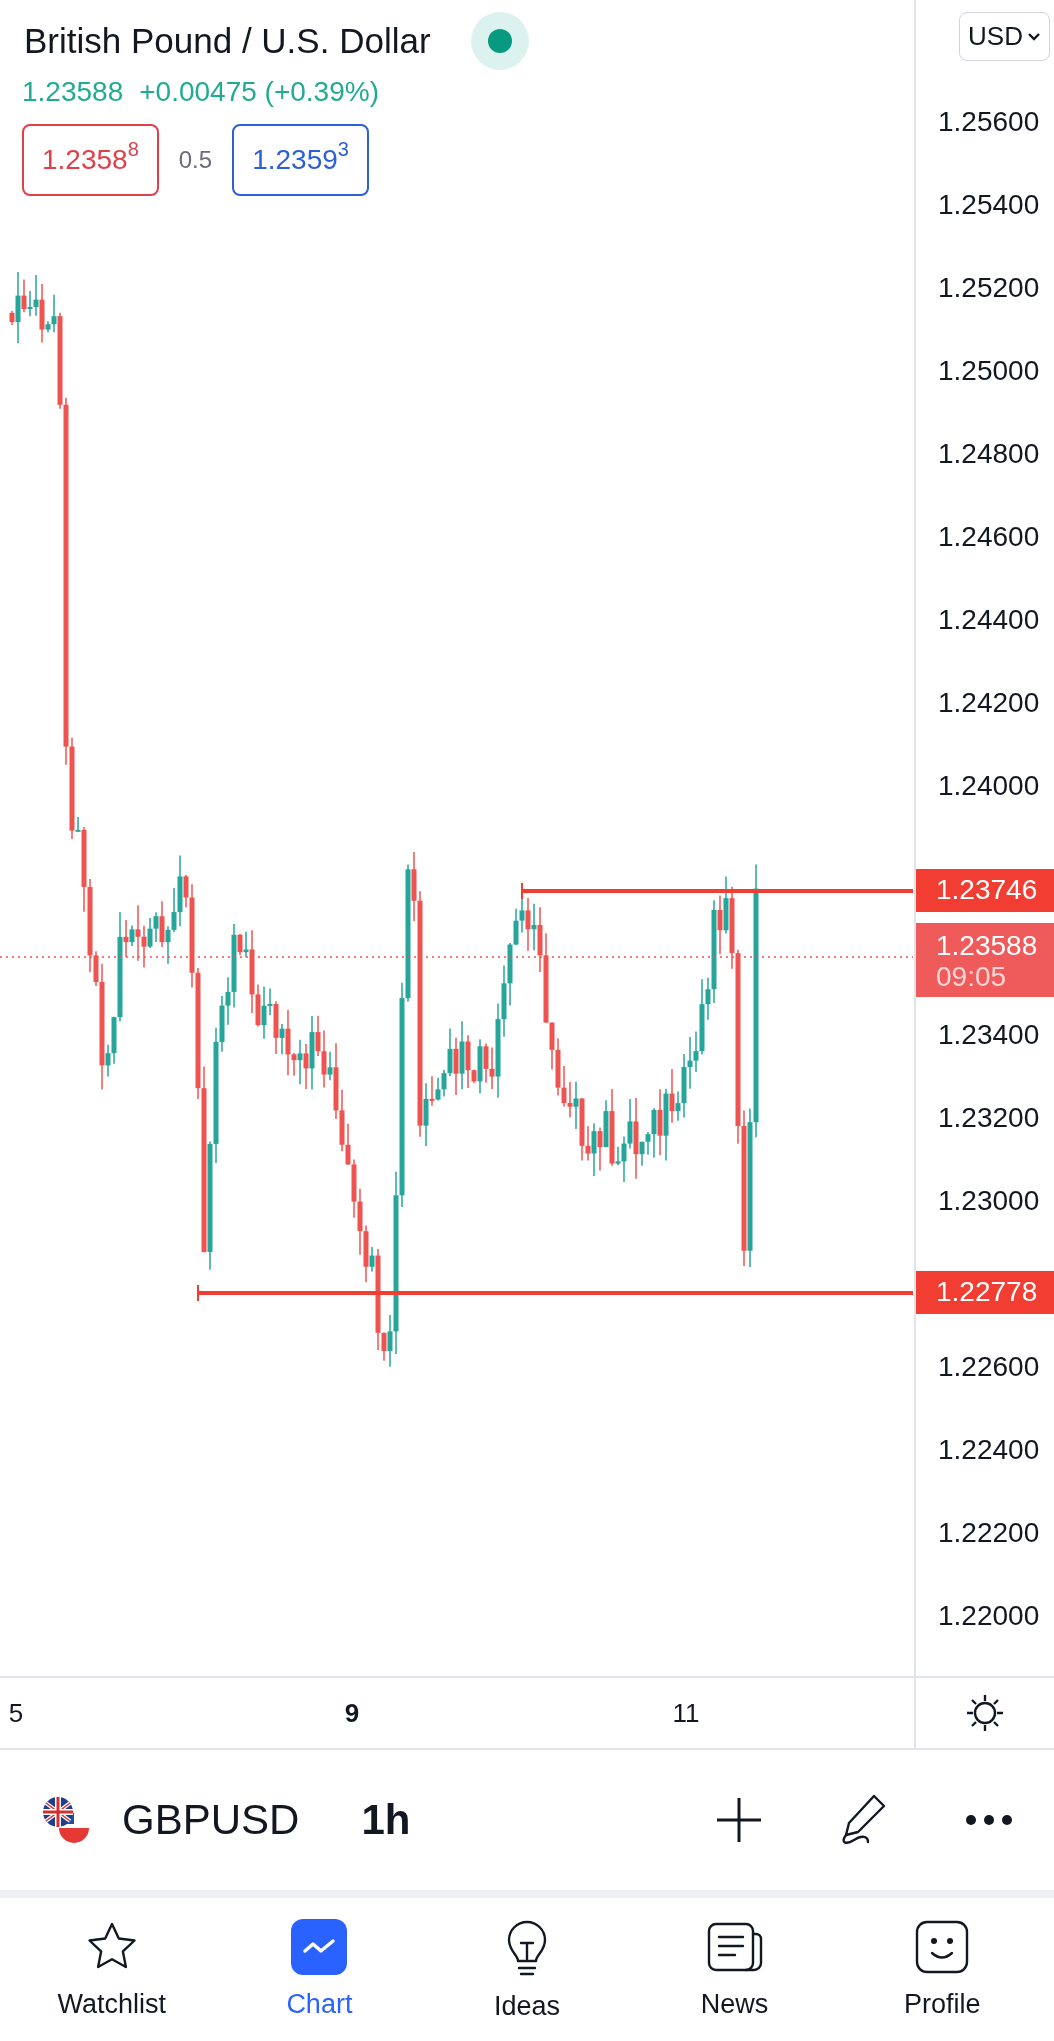  Describe the element at coordinates (989, 537) in the screenshot. I see `price-tick: 1.24600` at that location.